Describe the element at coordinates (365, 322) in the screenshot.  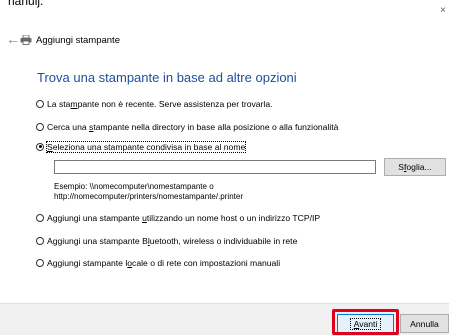
I see `highlight-annotation-box` at that location.